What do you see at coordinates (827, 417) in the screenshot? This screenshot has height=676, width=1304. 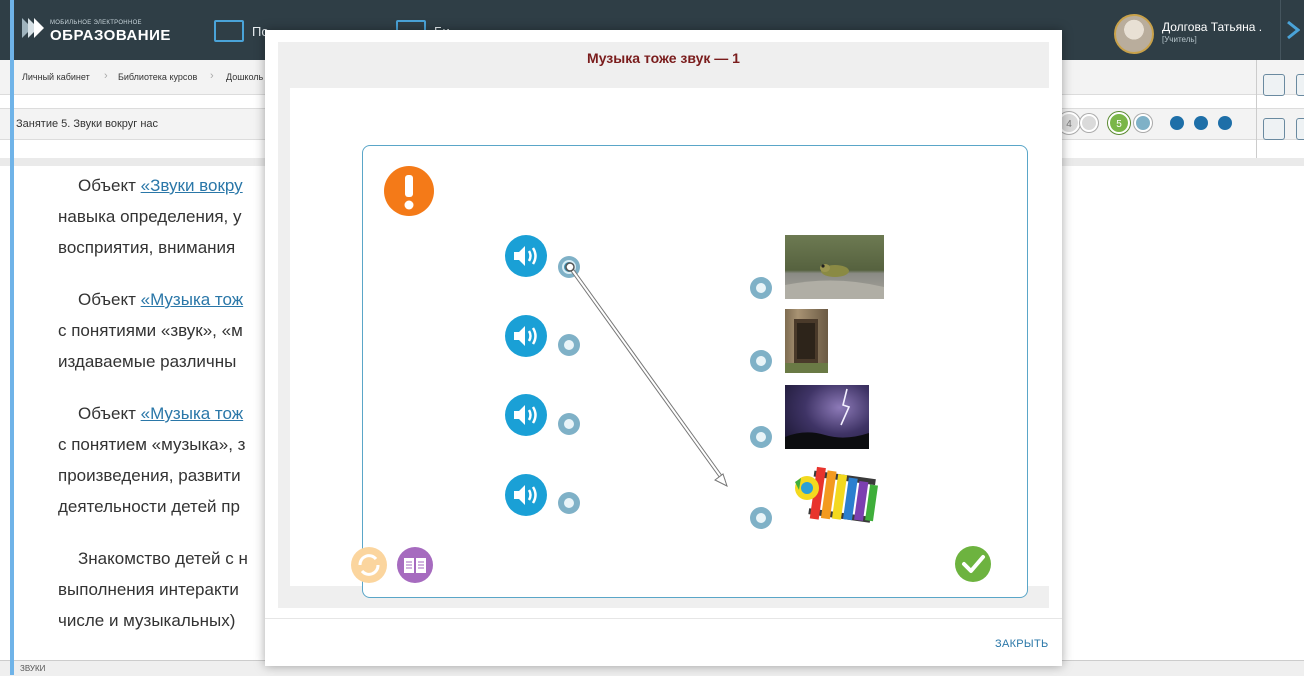 I see `lightning-photo` at bounding box center [827, 417].